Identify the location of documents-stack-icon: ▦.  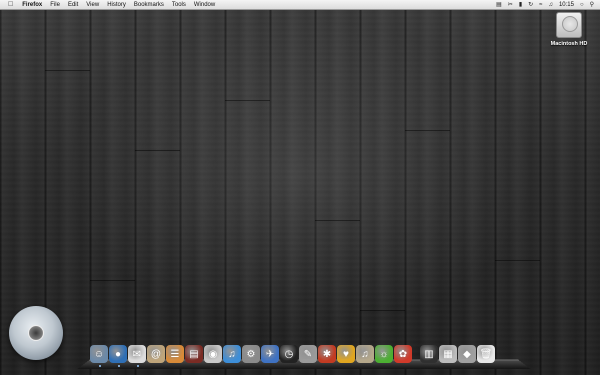
(448, 354).